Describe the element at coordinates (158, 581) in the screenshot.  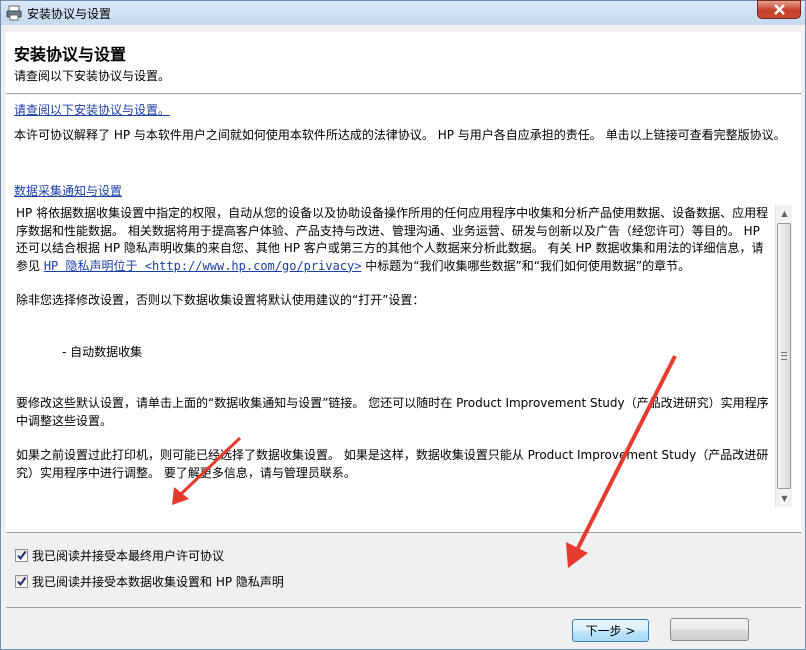
I see `accept-data-collection-label: 我已阅读并接受本数据收集设置和 HP 隐私声明` at that location.